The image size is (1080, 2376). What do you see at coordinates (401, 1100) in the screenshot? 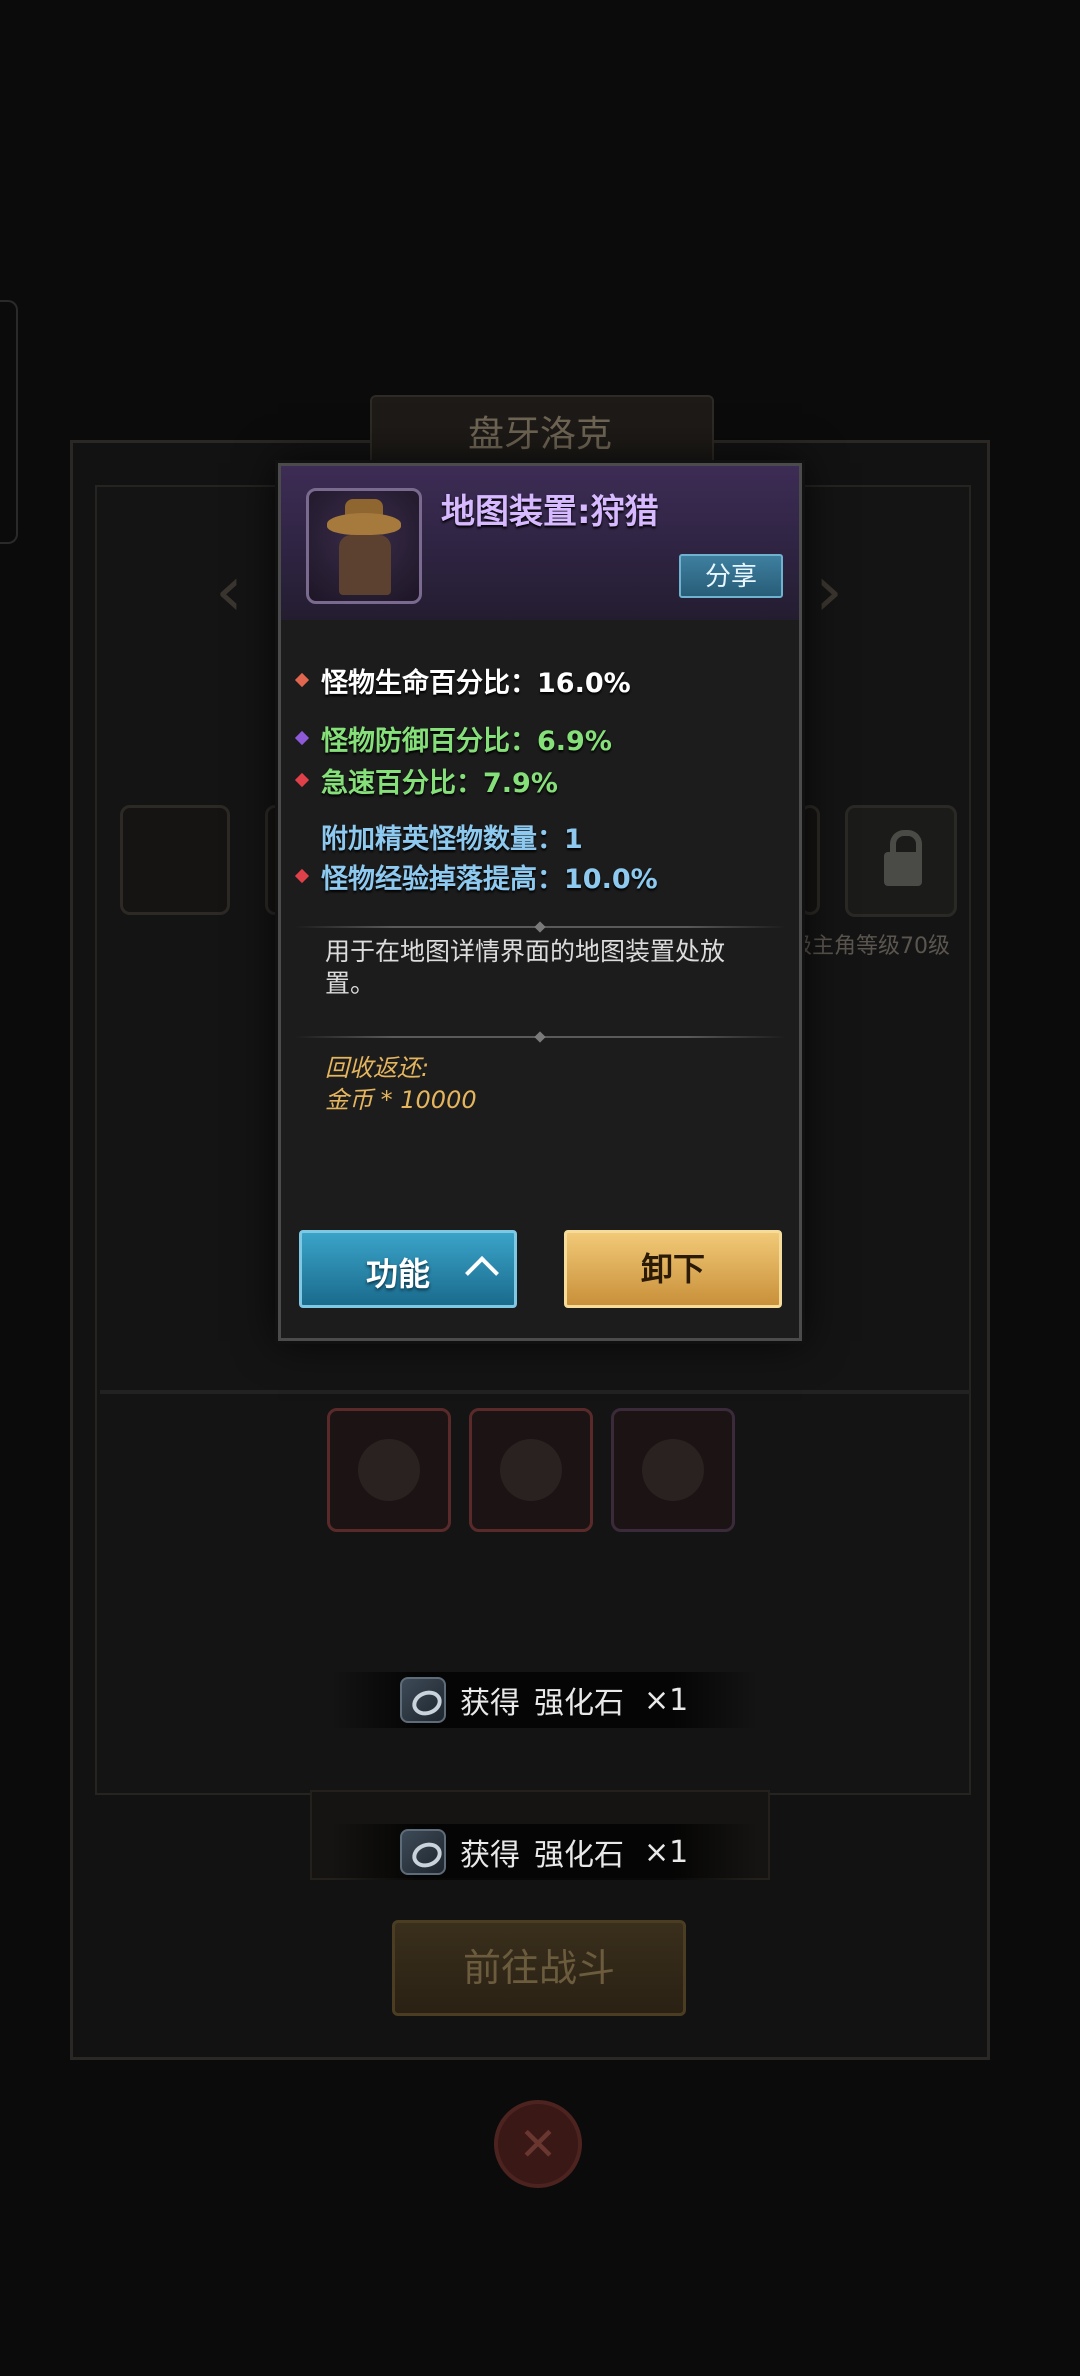
I see `recycle-value: 金币 * 10000` at bounding box center [401, 1100].